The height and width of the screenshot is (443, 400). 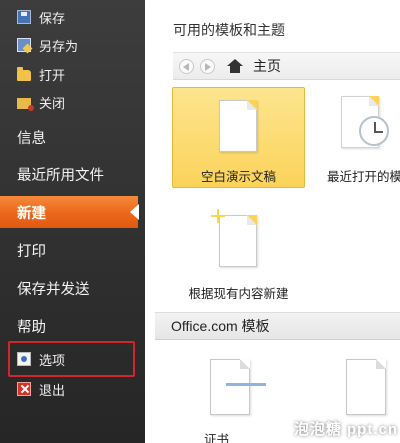 I want to click on sparkle-icon, so click(x=218, y=216).